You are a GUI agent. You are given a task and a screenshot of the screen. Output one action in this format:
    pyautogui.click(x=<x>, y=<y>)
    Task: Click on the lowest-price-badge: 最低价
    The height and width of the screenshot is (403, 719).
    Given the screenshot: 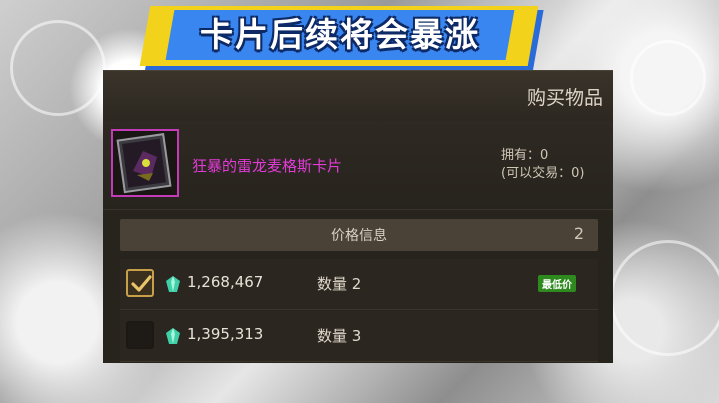 What is the action you would take?
    pyautogui.click(x=557, y=283)
    